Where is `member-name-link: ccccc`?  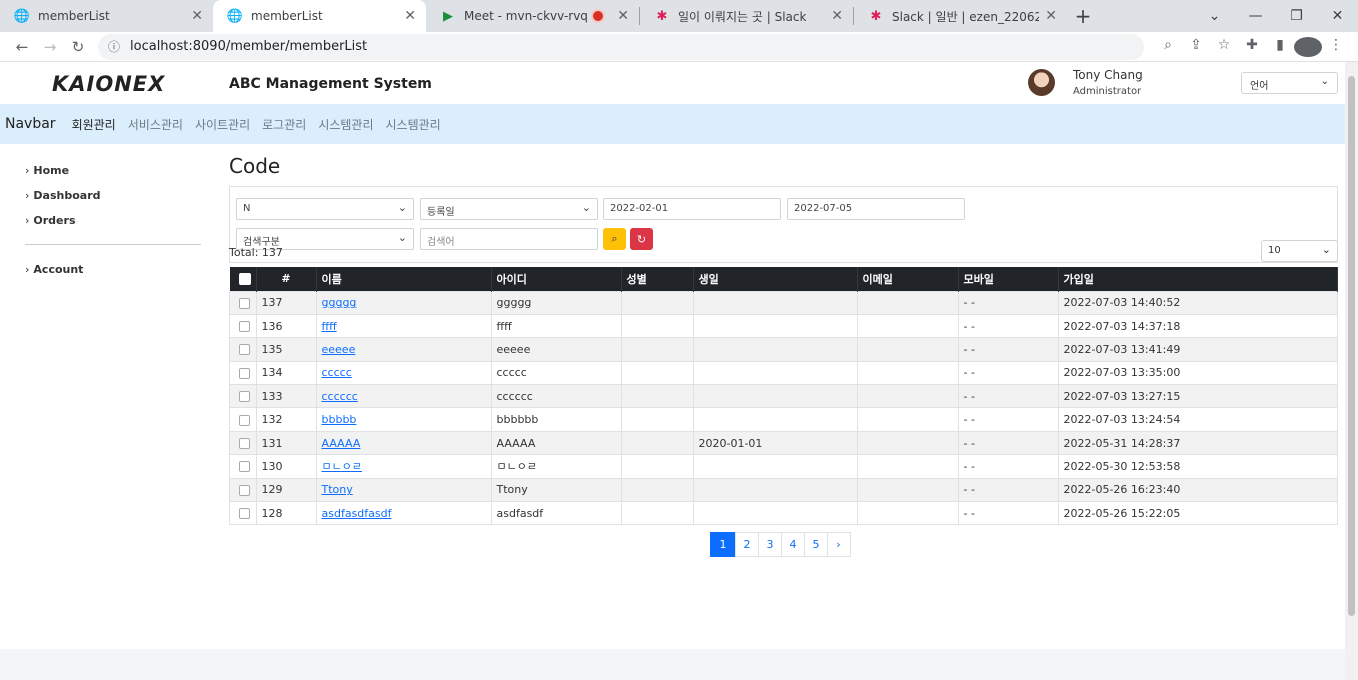
member-name-link: ccccc is located at coordinates (337, 372).